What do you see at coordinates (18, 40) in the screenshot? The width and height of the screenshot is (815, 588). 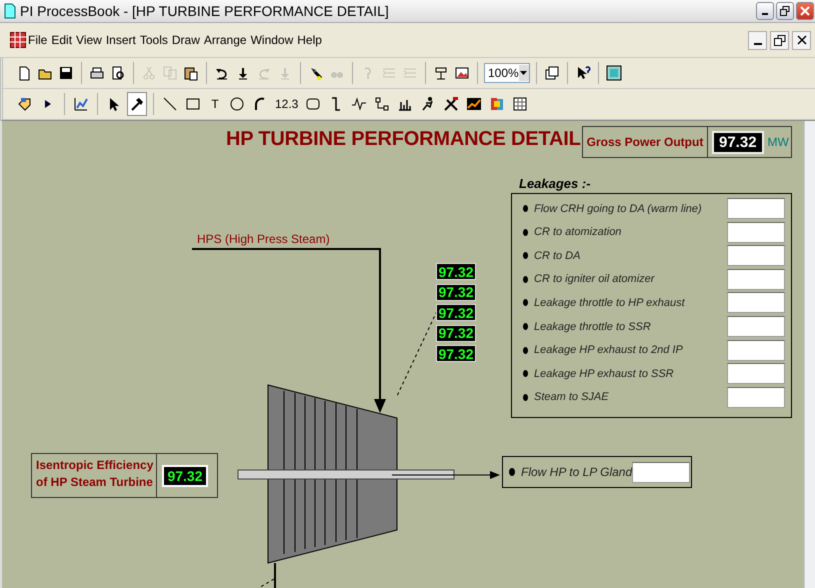 I see `app-icon` at bounding box center [18, 40].